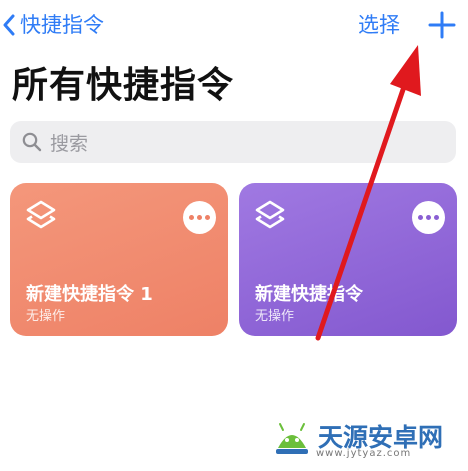  I want to click on watermark-url: www.jytyaz.com, so click(364, 453).